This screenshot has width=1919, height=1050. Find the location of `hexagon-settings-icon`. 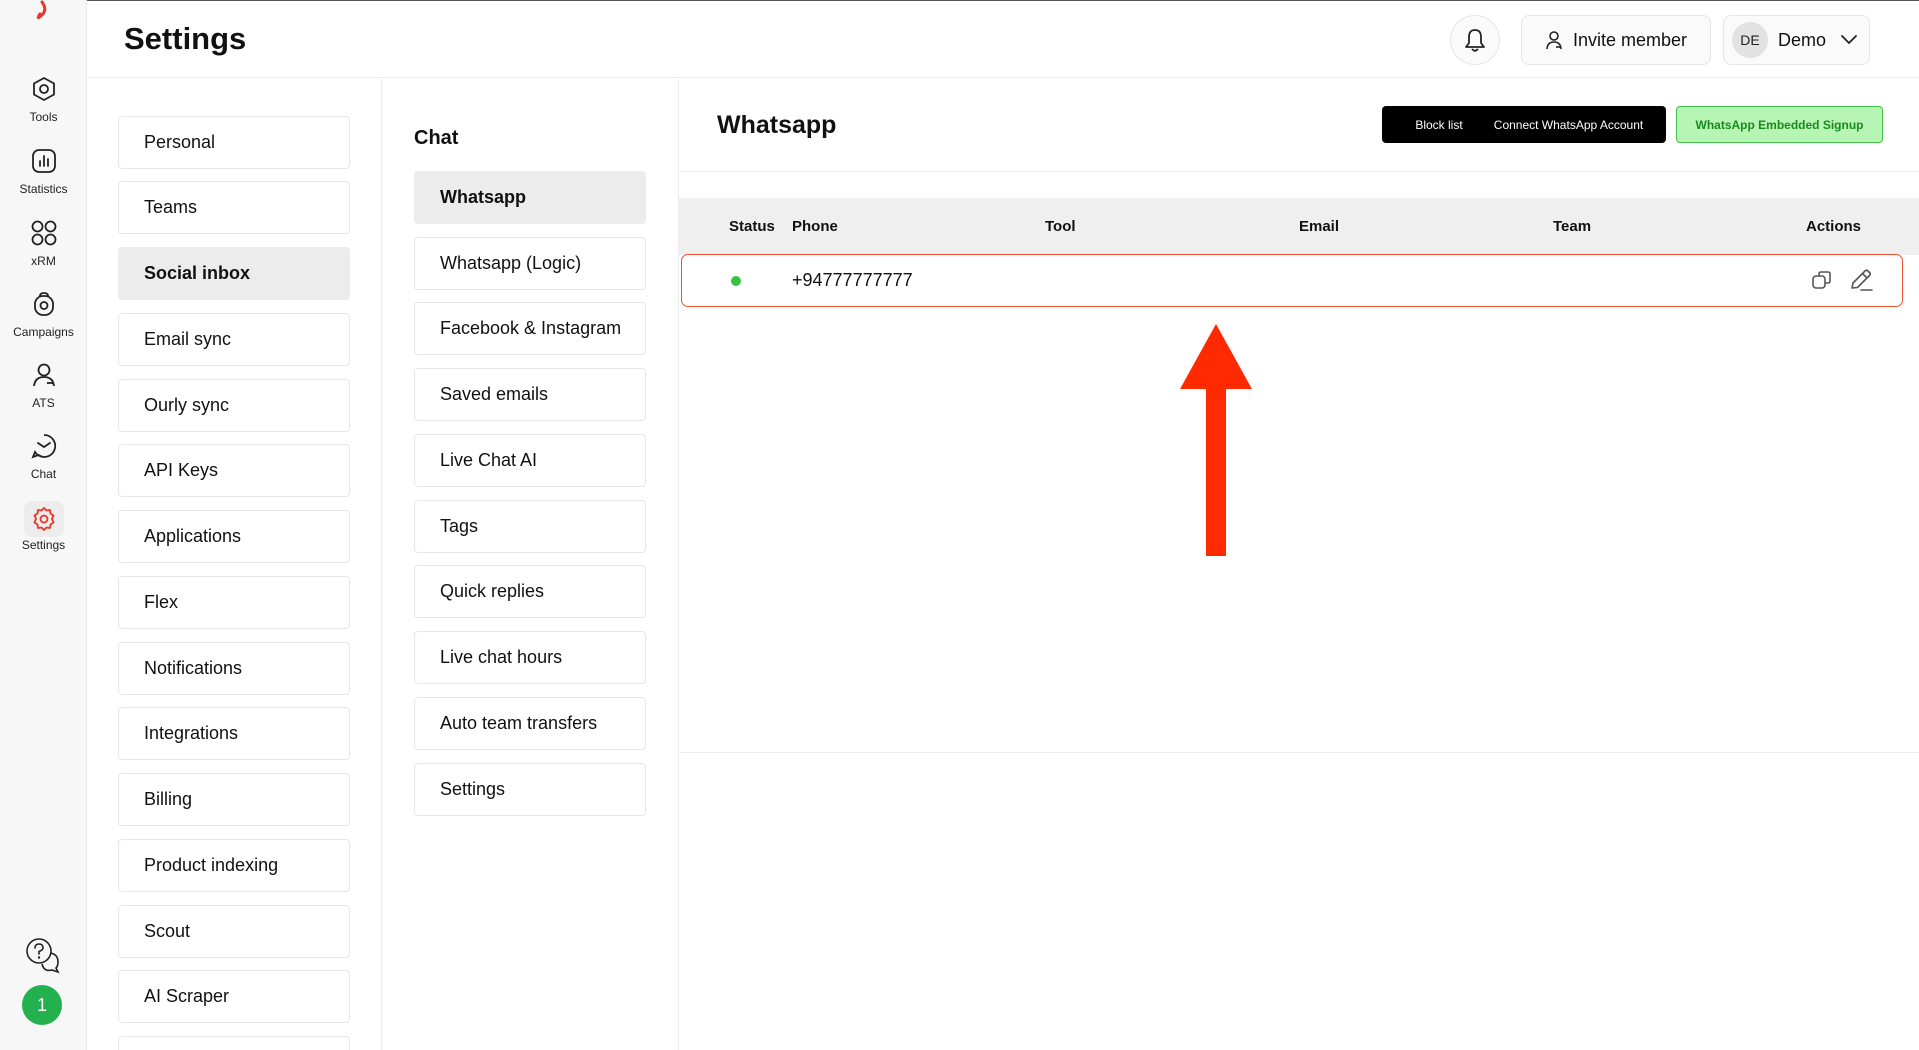

hexagon-settings-icon is located at coordinates (44, 89).